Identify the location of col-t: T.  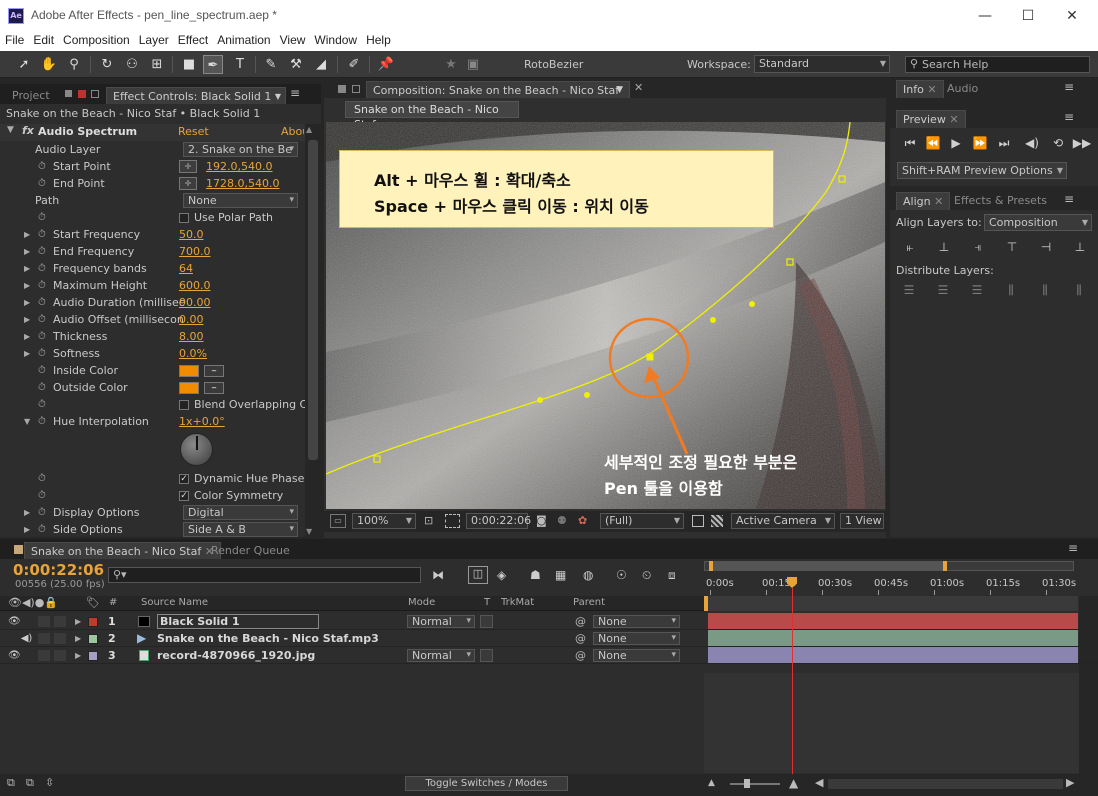
(487, 602).